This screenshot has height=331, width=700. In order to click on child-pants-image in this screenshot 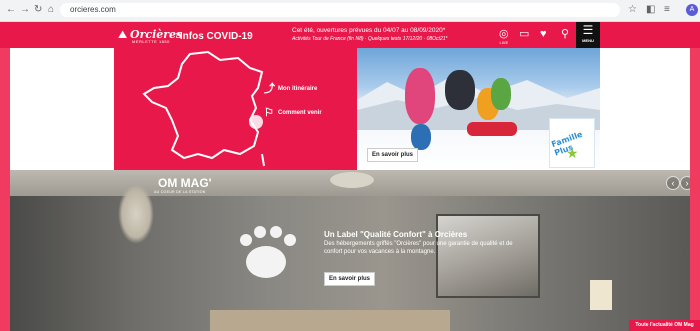, I will do `click(421, 137)`.